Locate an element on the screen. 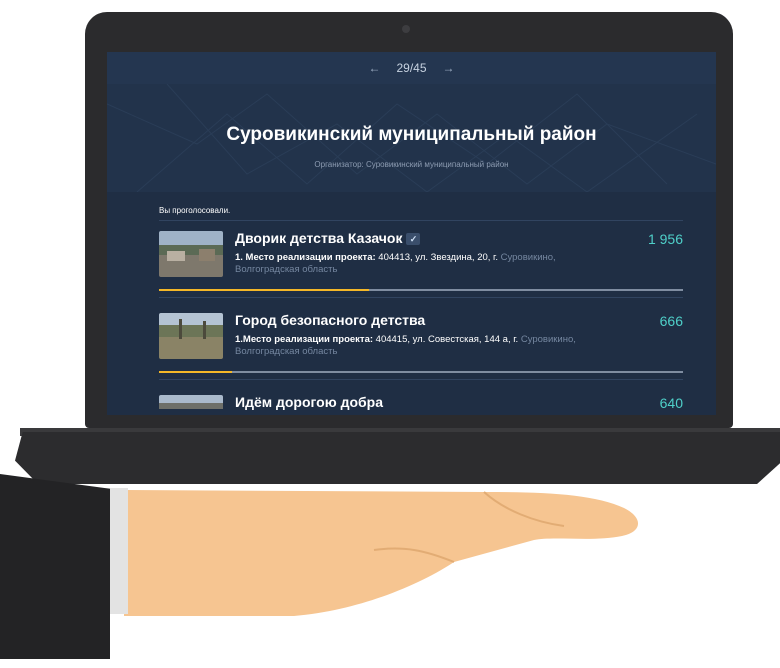 The height and width of the screenshot is (668, 780). project-title: Город безопасного детства is located at coordinates (330, 320).